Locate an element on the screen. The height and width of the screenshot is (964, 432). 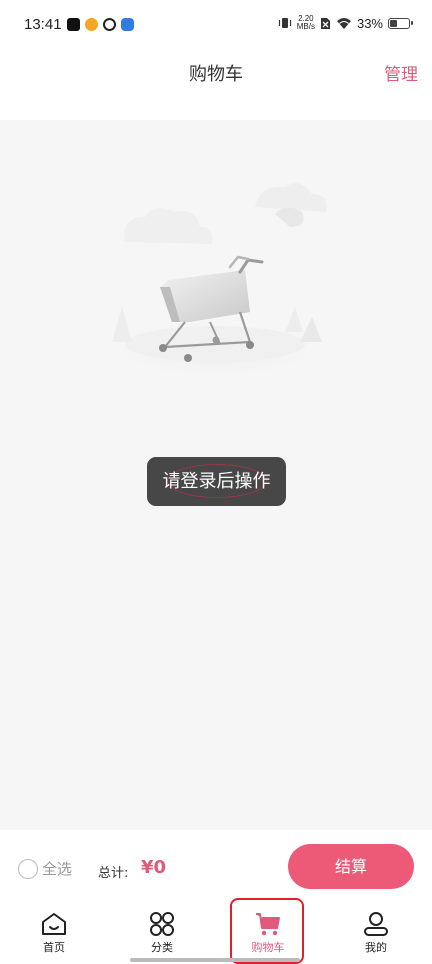
select-all-radio is located at coordinates (28, 868).